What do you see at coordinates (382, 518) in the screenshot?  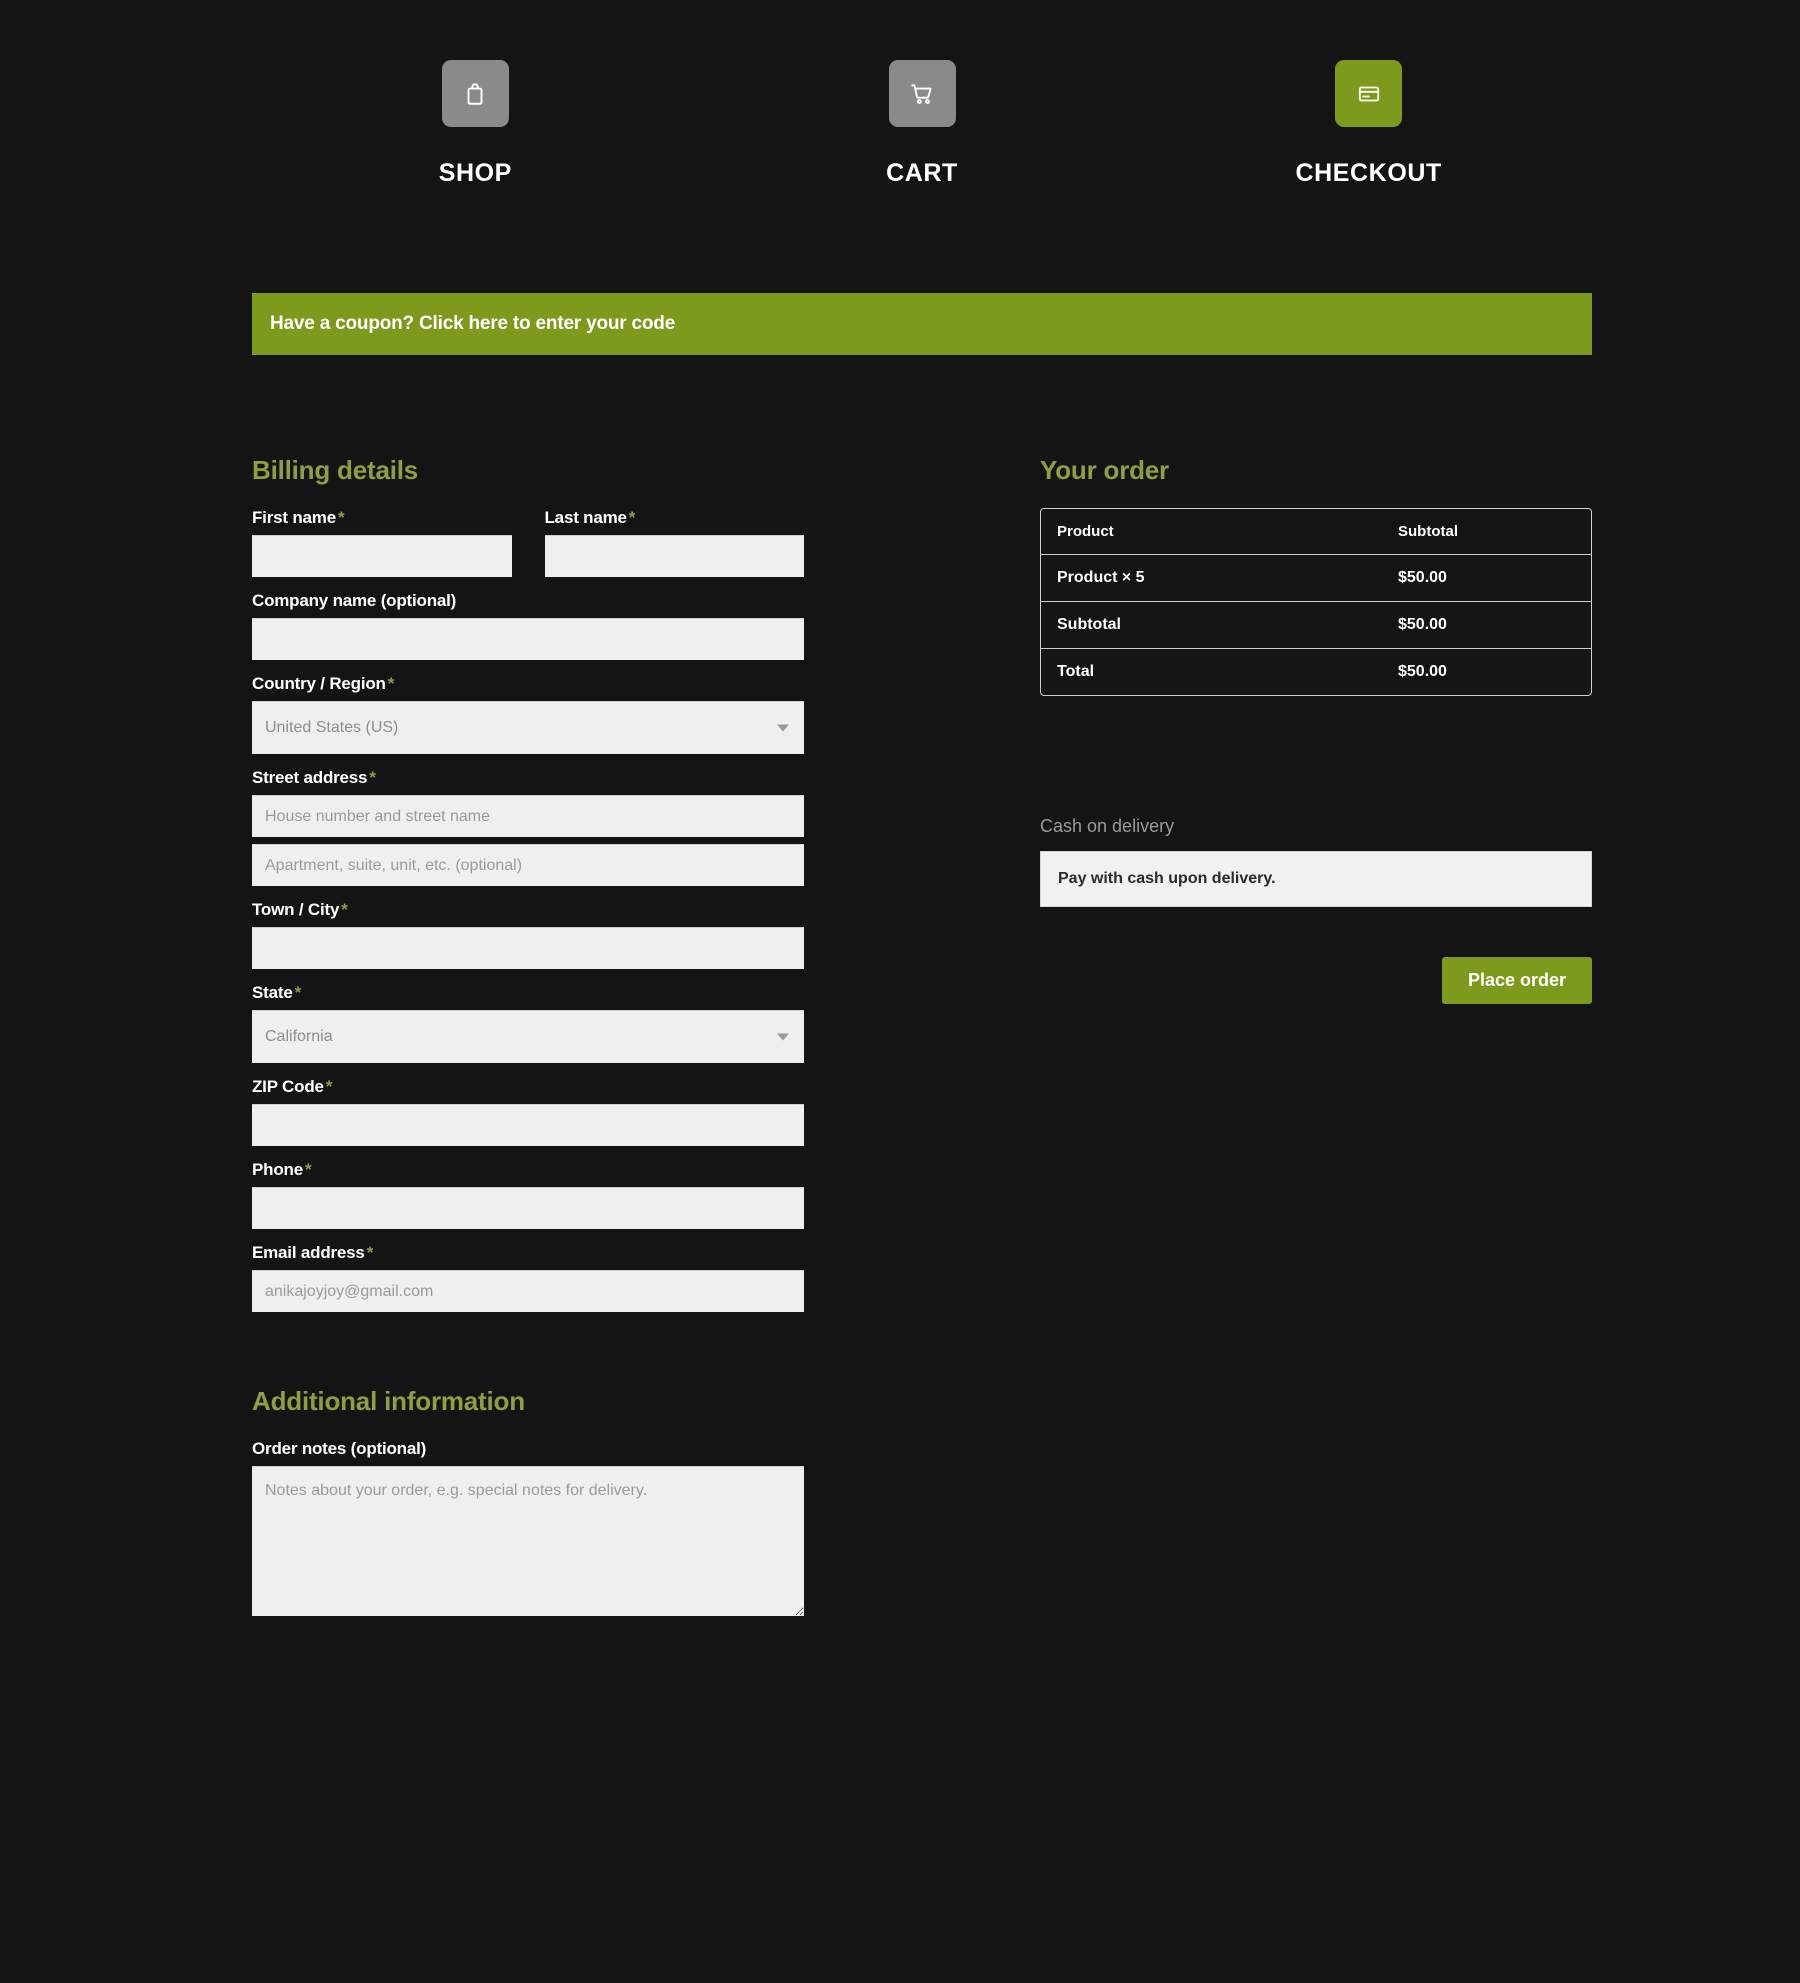 I see `first-name-label: First name *` at bounding box center [382, 518].